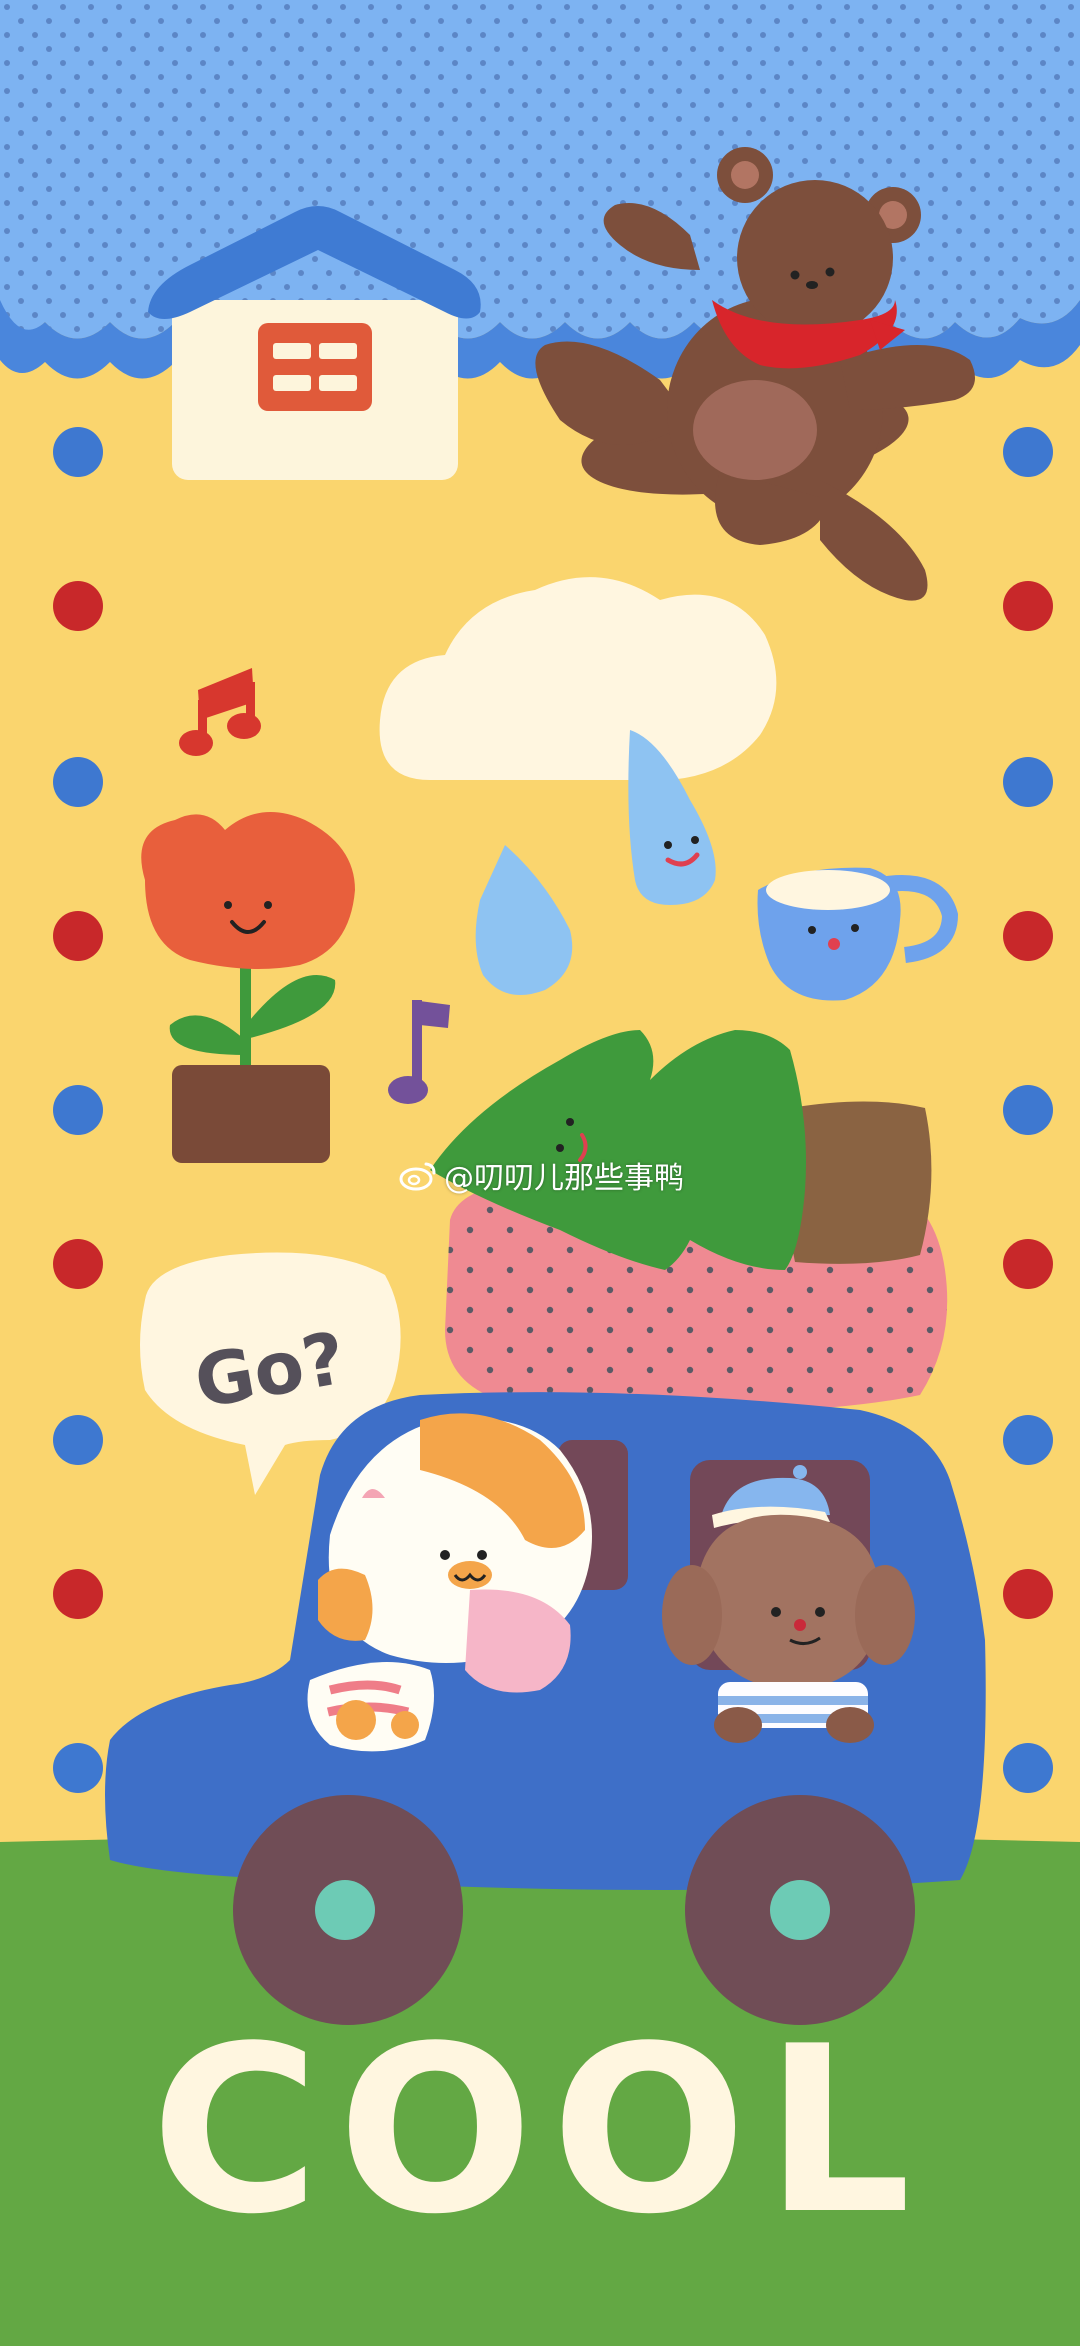 This screenshot has height=2346, width=1080. Describe the element at coordinates (348, 1910) in the screenshot. I see `car-wheel-left` at that location.